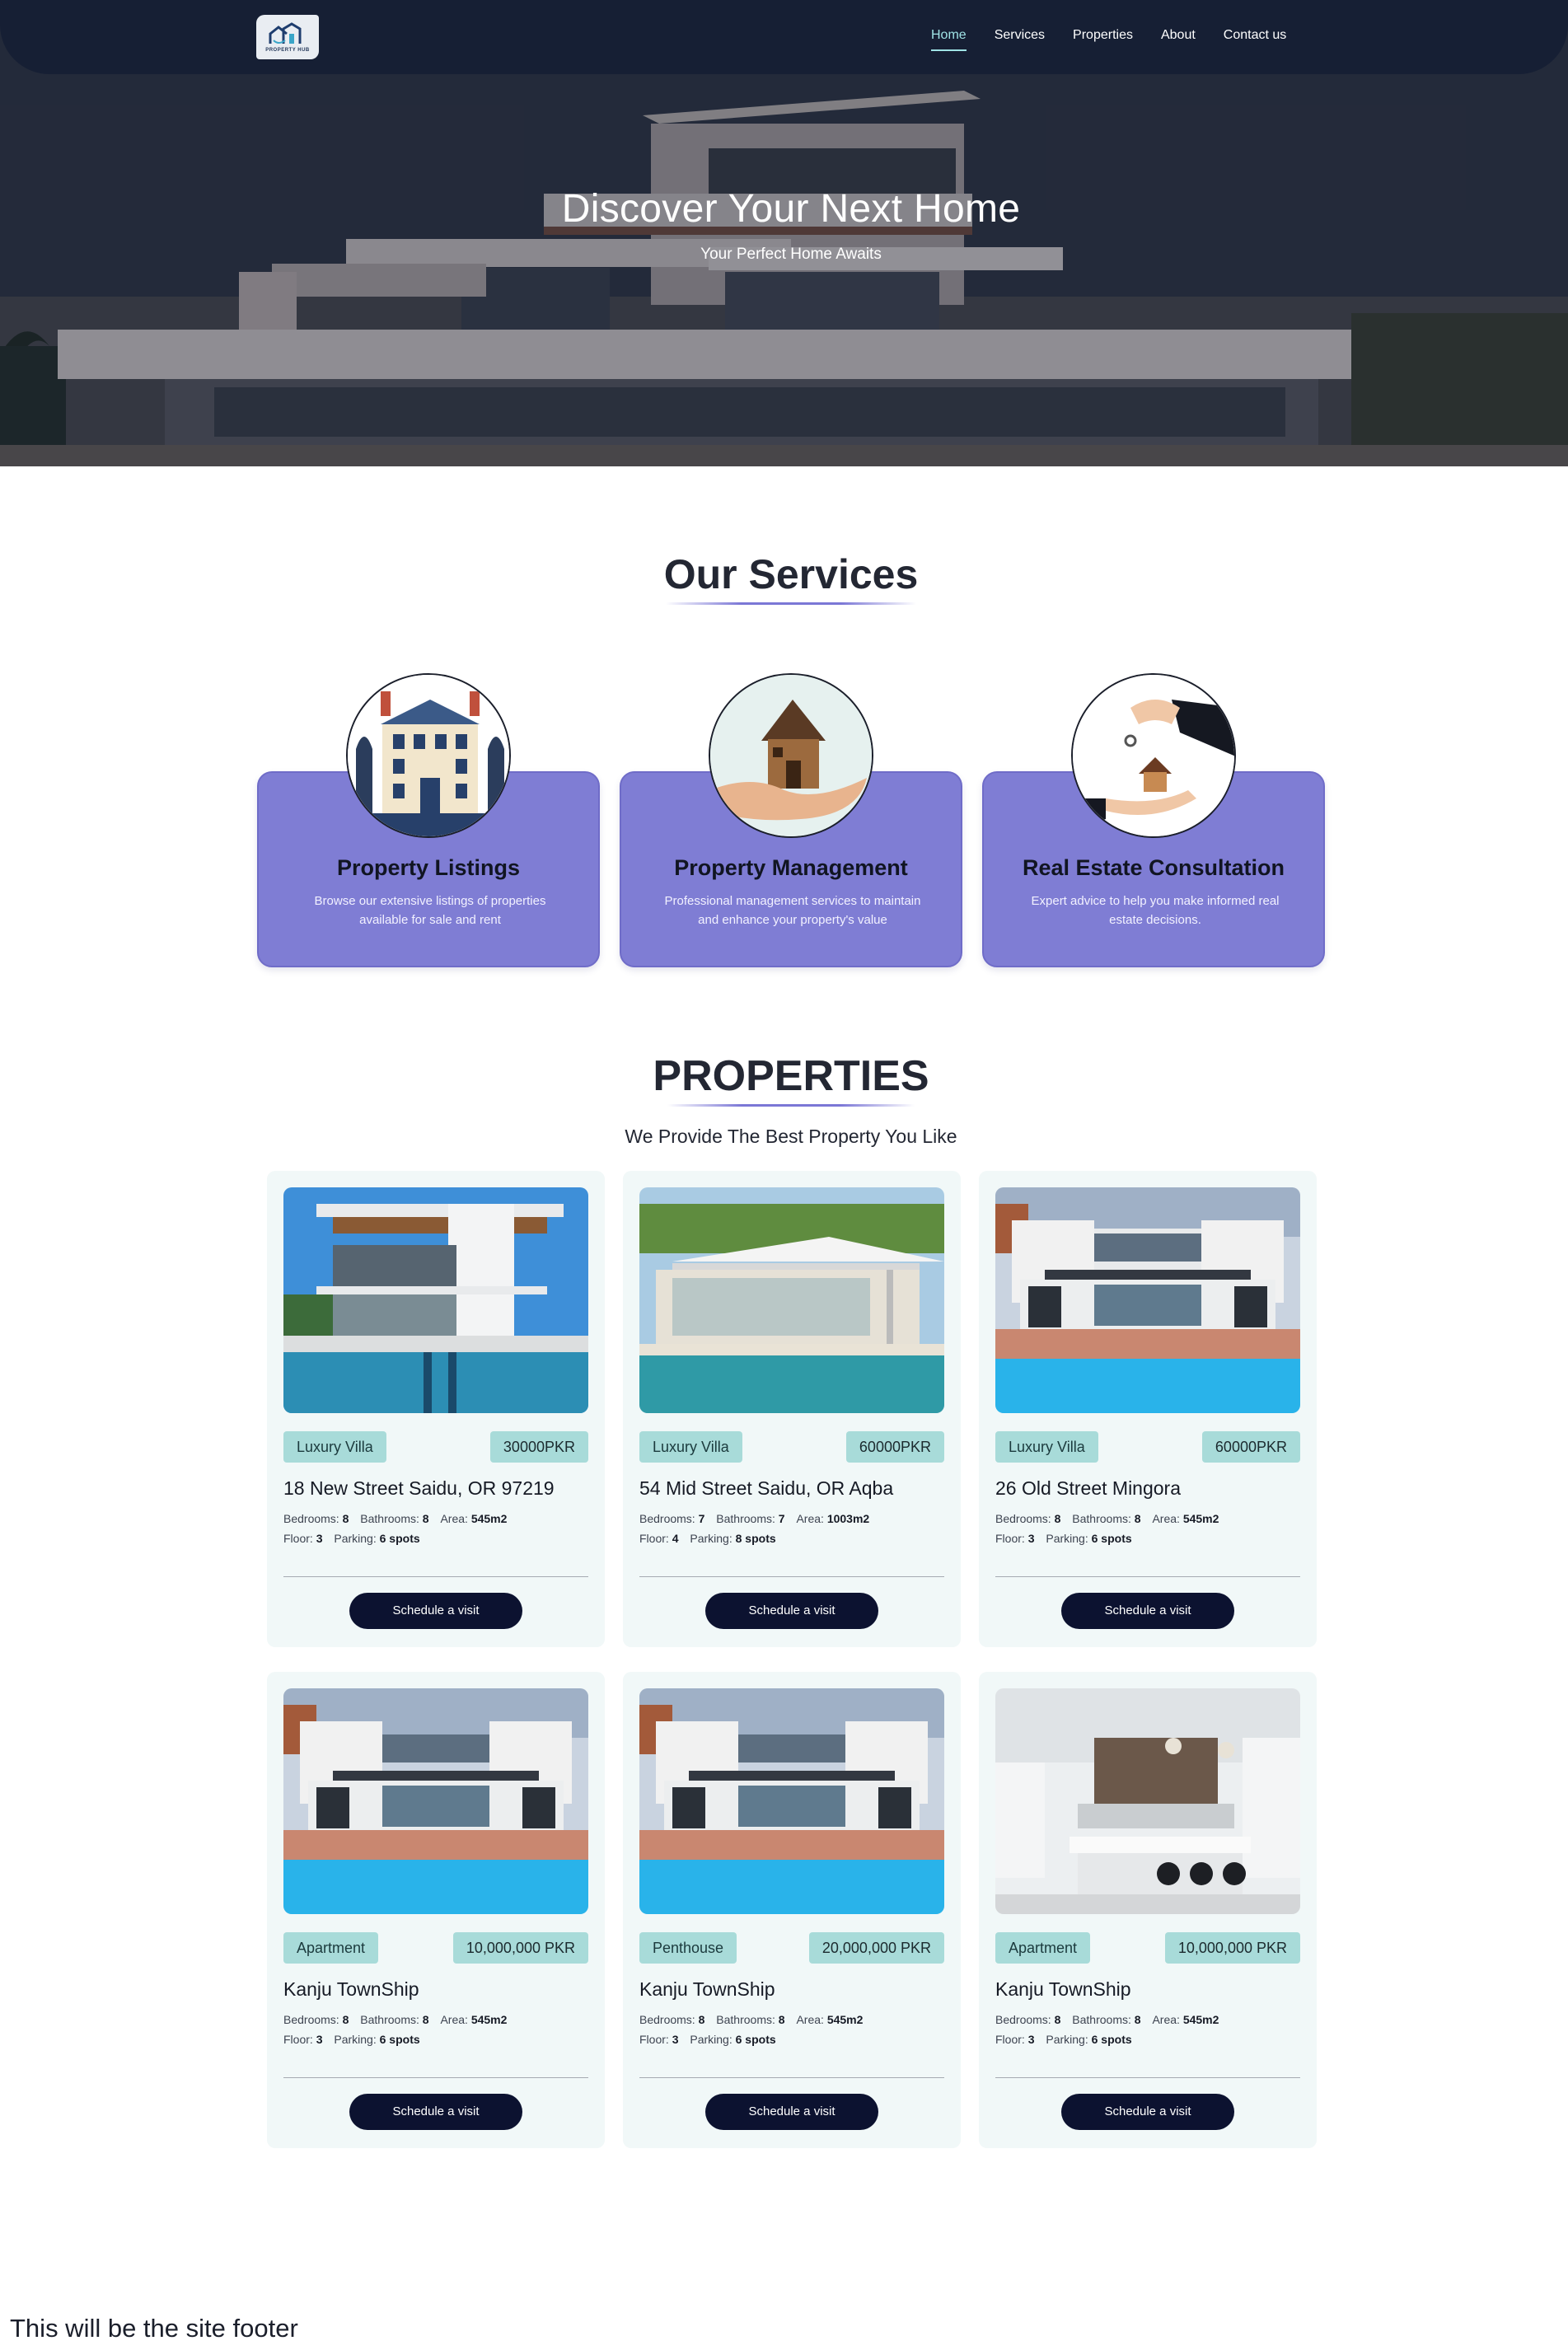 The image size is (1568, 2350). Describe the element at coordinates (791, 254) in the screenshot. I see `hero-subtitle: Your Perfect Home Awaits` at that location.